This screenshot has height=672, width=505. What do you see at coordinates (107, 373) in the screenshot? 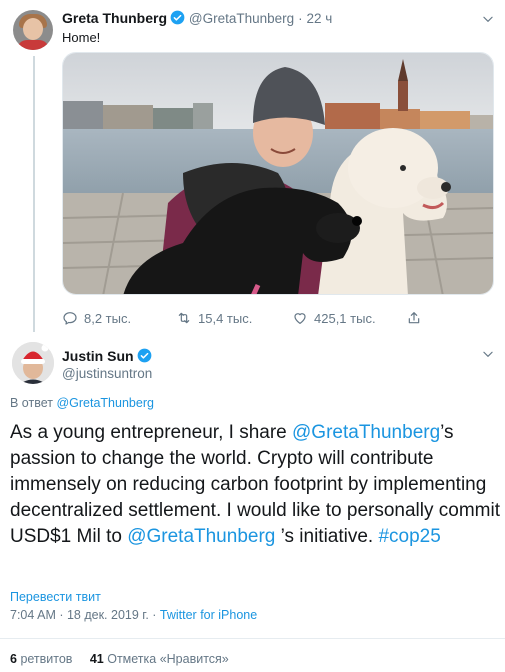
I see `author-handle: @justinsuntron` at bounding box center [107, 373].